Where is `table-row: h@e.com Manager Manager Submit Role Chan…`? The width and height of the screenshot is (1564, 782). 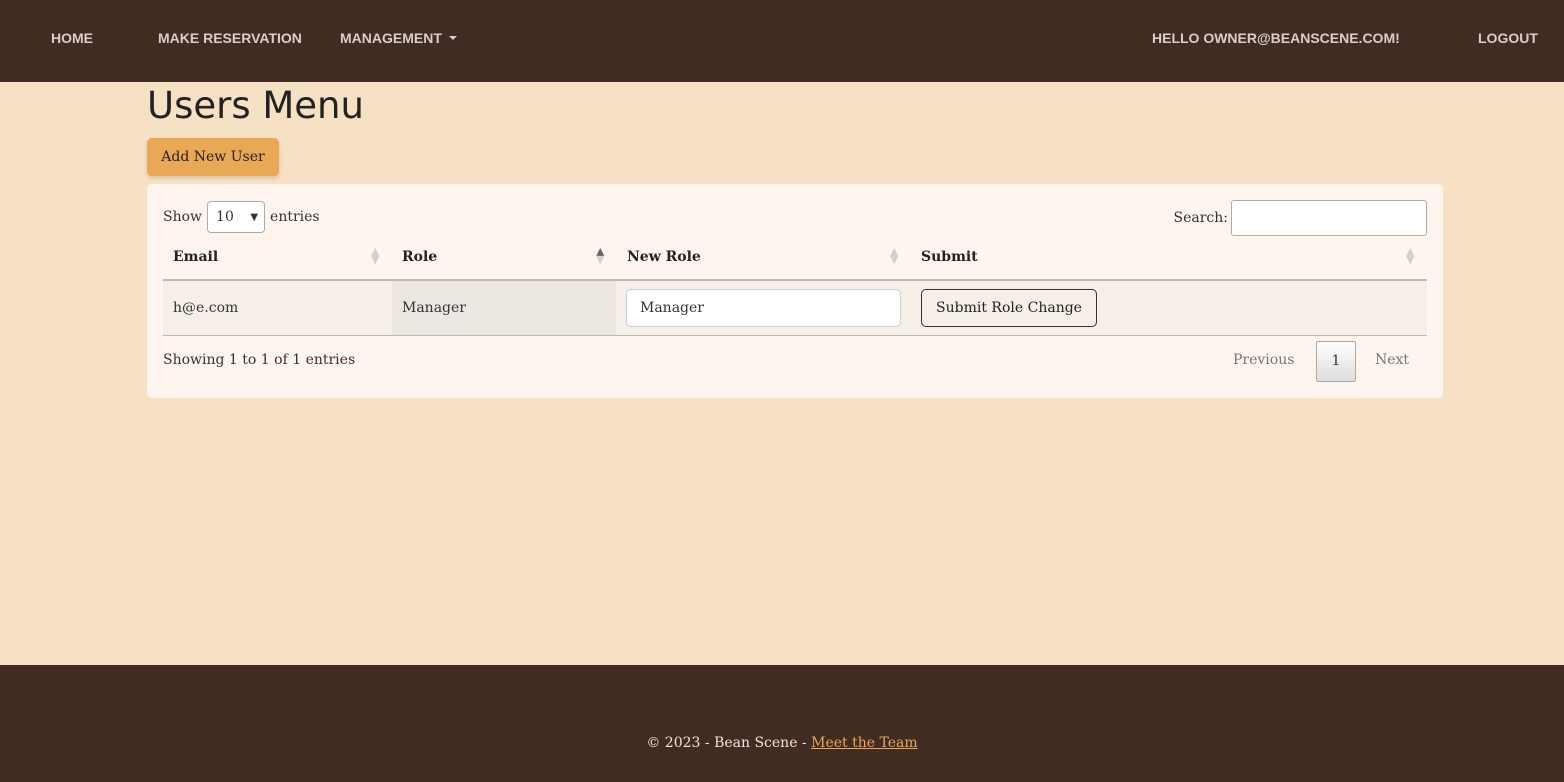
table-row: h@e.com Manager Manager Submit Role Chan… is located at coordinates (795, 308).